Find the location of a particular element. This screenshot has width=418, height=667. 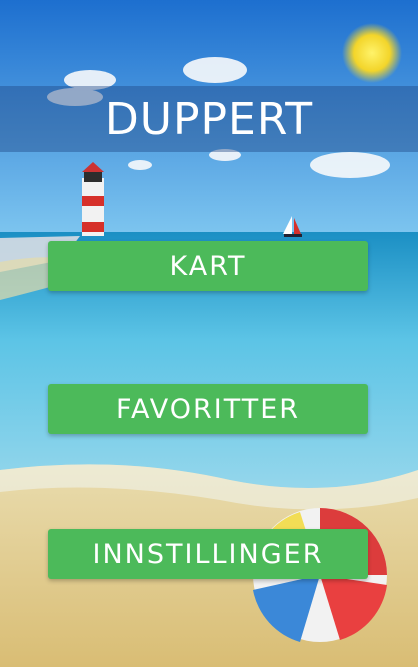

app-title: DUPPERT is located at coordinates (209, 119).